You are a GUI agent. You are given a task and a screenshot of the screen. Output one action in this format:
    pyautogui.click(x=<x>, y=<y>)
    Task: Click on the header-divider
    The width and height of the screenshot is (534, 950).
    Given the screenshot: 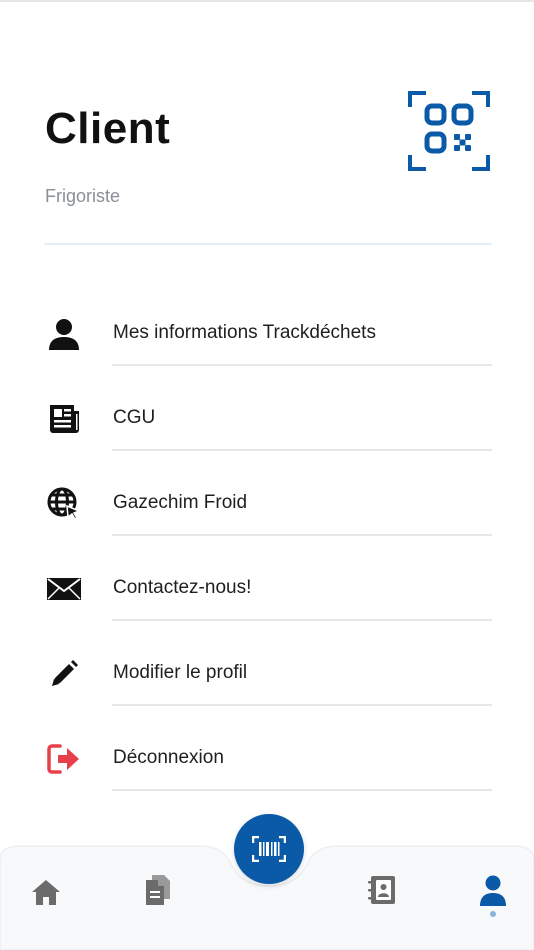 What is the action you would take?
    pyautogui.click(x=268, y=244)
    